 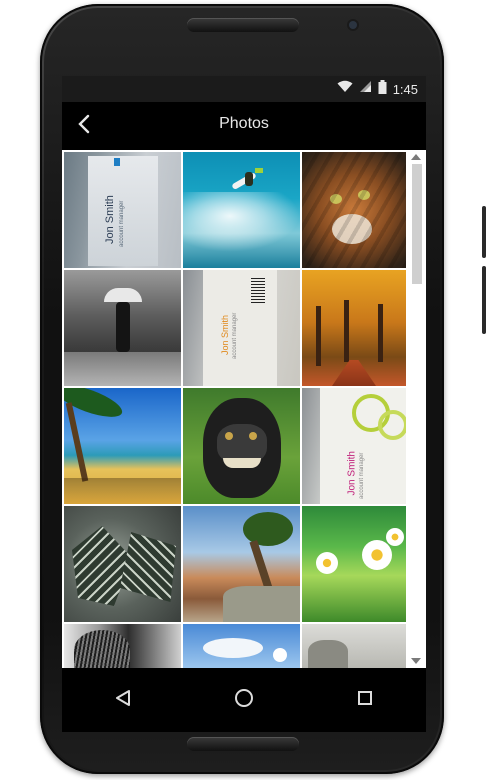 I want to click on nav-back-button, so click(x=123, y=700).